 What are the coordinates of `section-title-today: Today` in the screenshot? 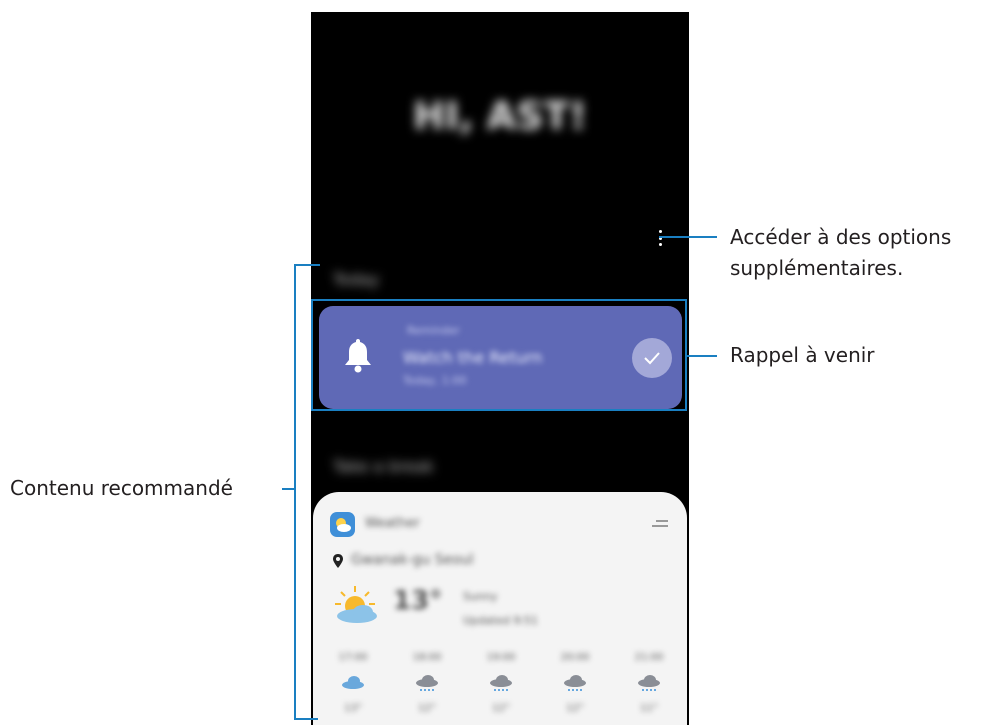 It's located at (356, 279).